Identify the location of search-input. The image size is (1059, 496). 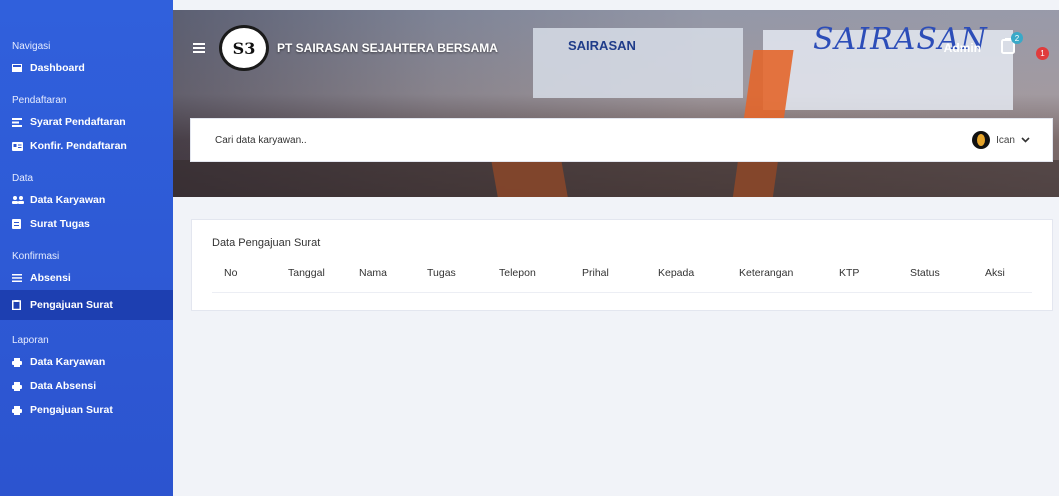
(415, 140).